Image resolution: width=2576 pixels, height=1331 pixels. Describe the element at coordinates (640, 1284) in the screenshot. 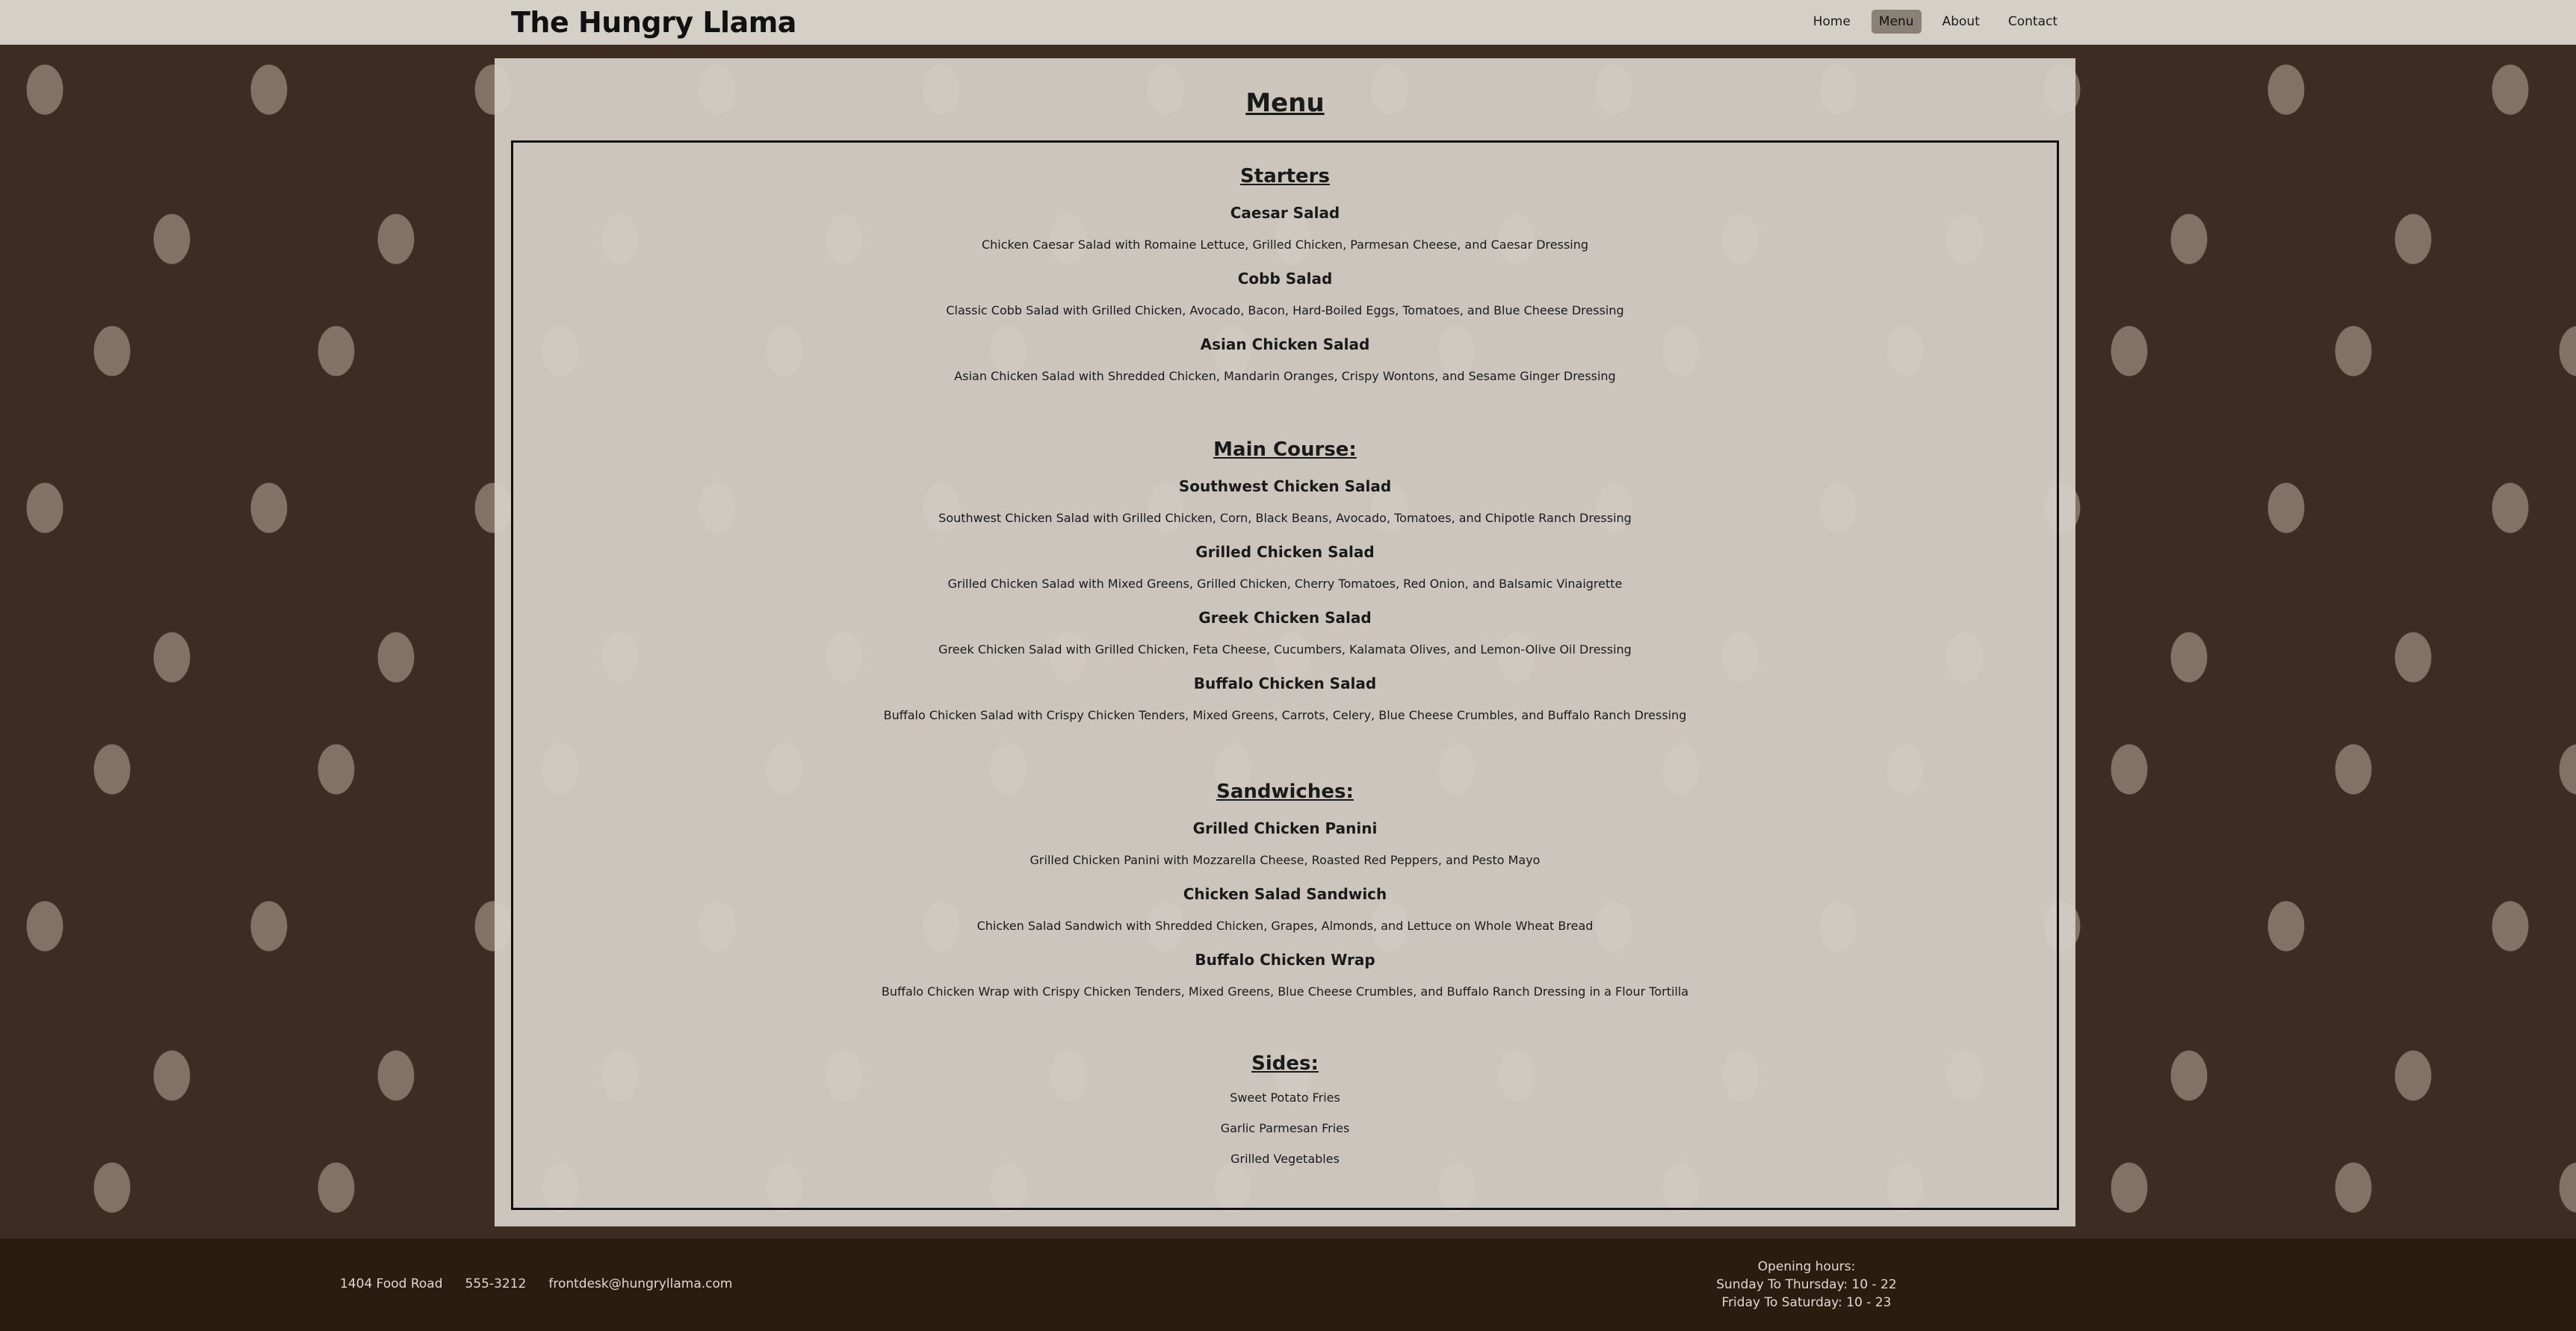

I see `footer-email: frontdesk@hungryllama.com` at that location.